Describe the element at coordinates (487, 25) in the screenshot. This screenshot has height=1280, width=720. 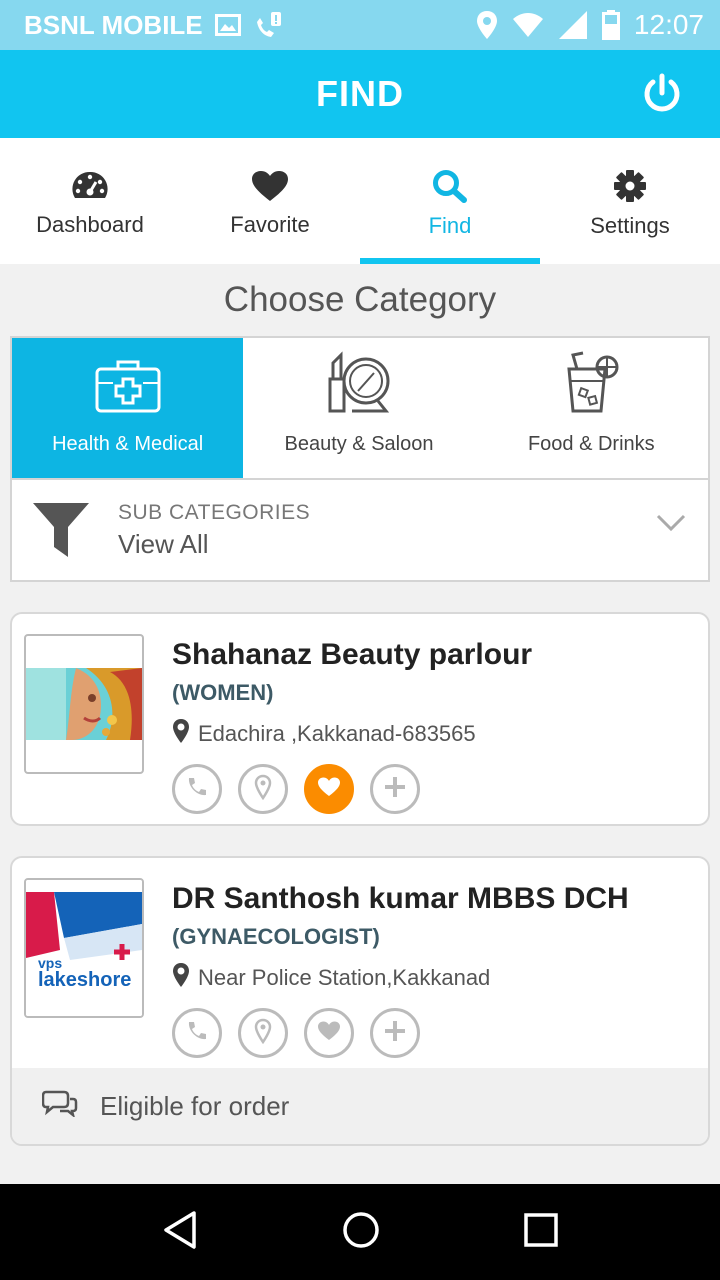
I see `location-icon` at that location.